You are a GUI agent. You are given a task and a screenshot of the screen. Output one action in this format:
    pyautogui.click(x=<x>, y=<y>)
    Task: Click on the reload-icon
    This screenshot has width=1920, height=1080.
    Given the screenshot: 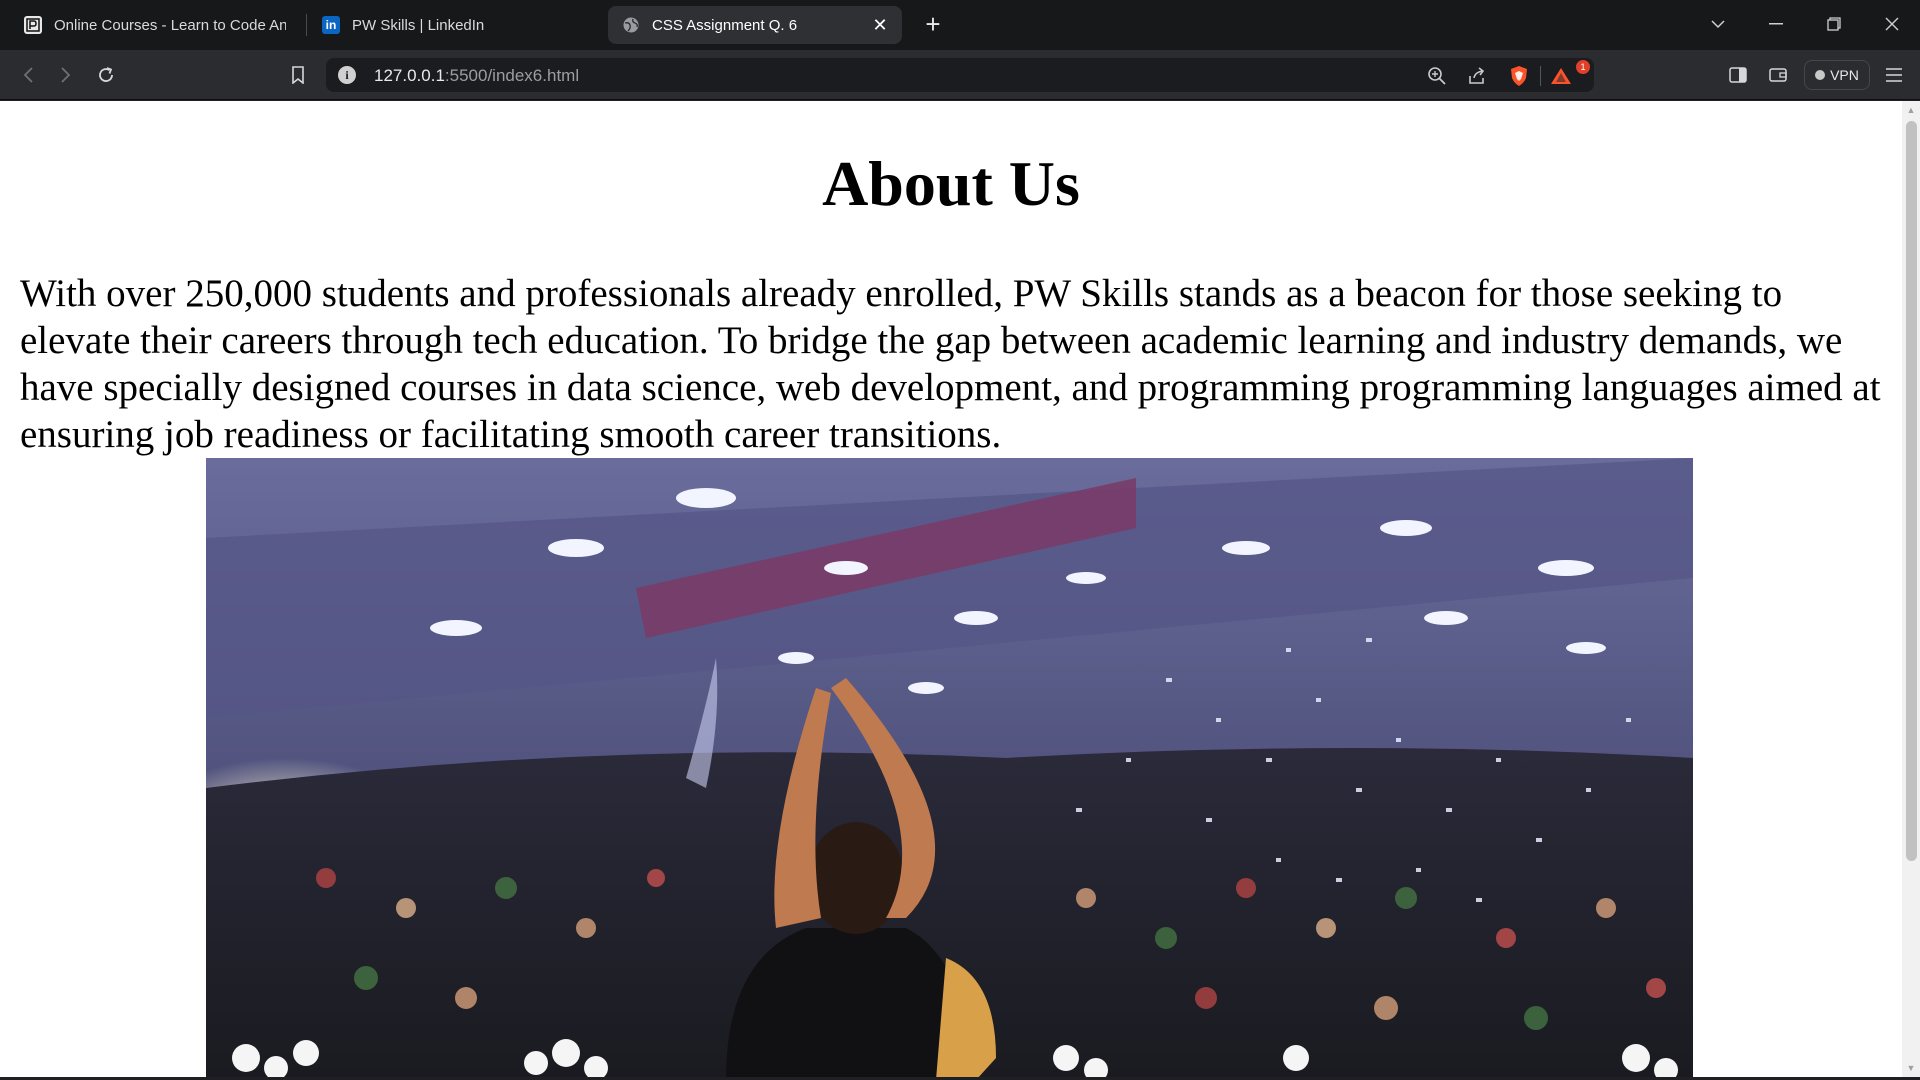 What is the action you would take?
    pyautogui.click(x=106, y=75)
    